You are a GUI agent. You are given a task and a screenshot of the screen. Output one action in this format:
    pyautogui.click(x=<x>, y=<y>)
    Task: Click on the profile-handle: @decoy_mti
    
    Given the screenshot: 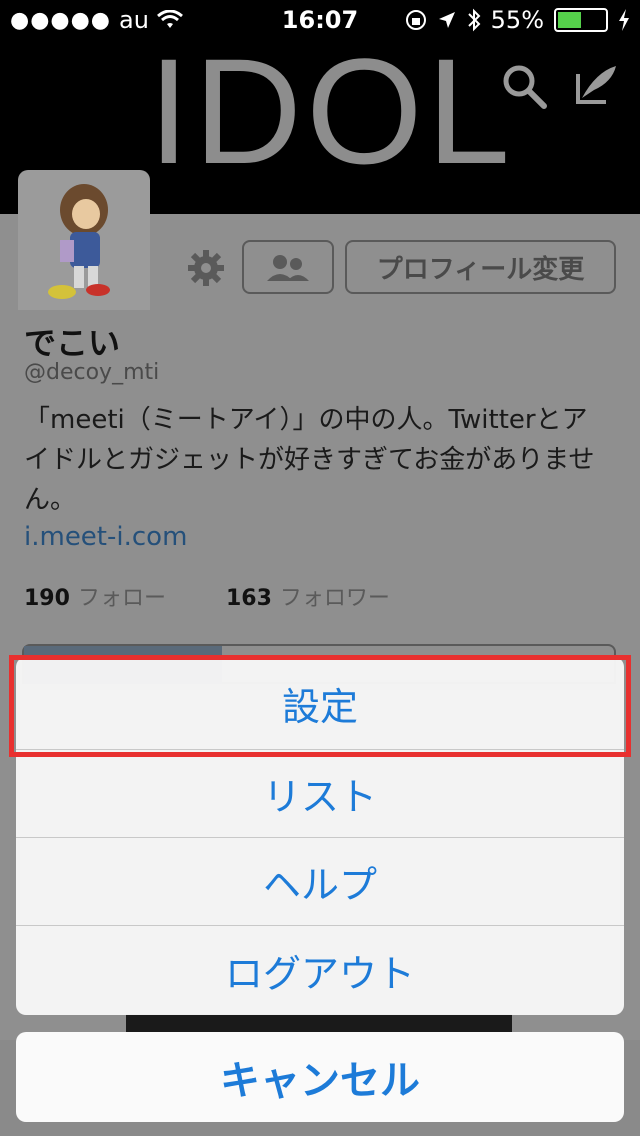 What is the action you would take?
    pyautogui.click(x=92, y=372)
    